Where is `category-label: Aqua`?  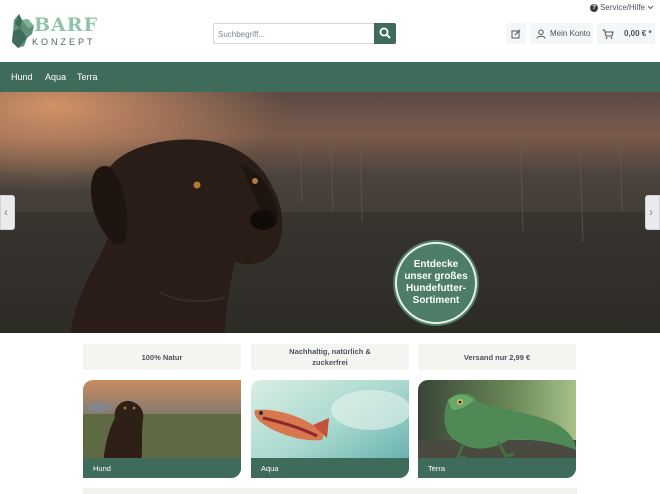
category-label: Aqua is located at coordinates (330, 468).